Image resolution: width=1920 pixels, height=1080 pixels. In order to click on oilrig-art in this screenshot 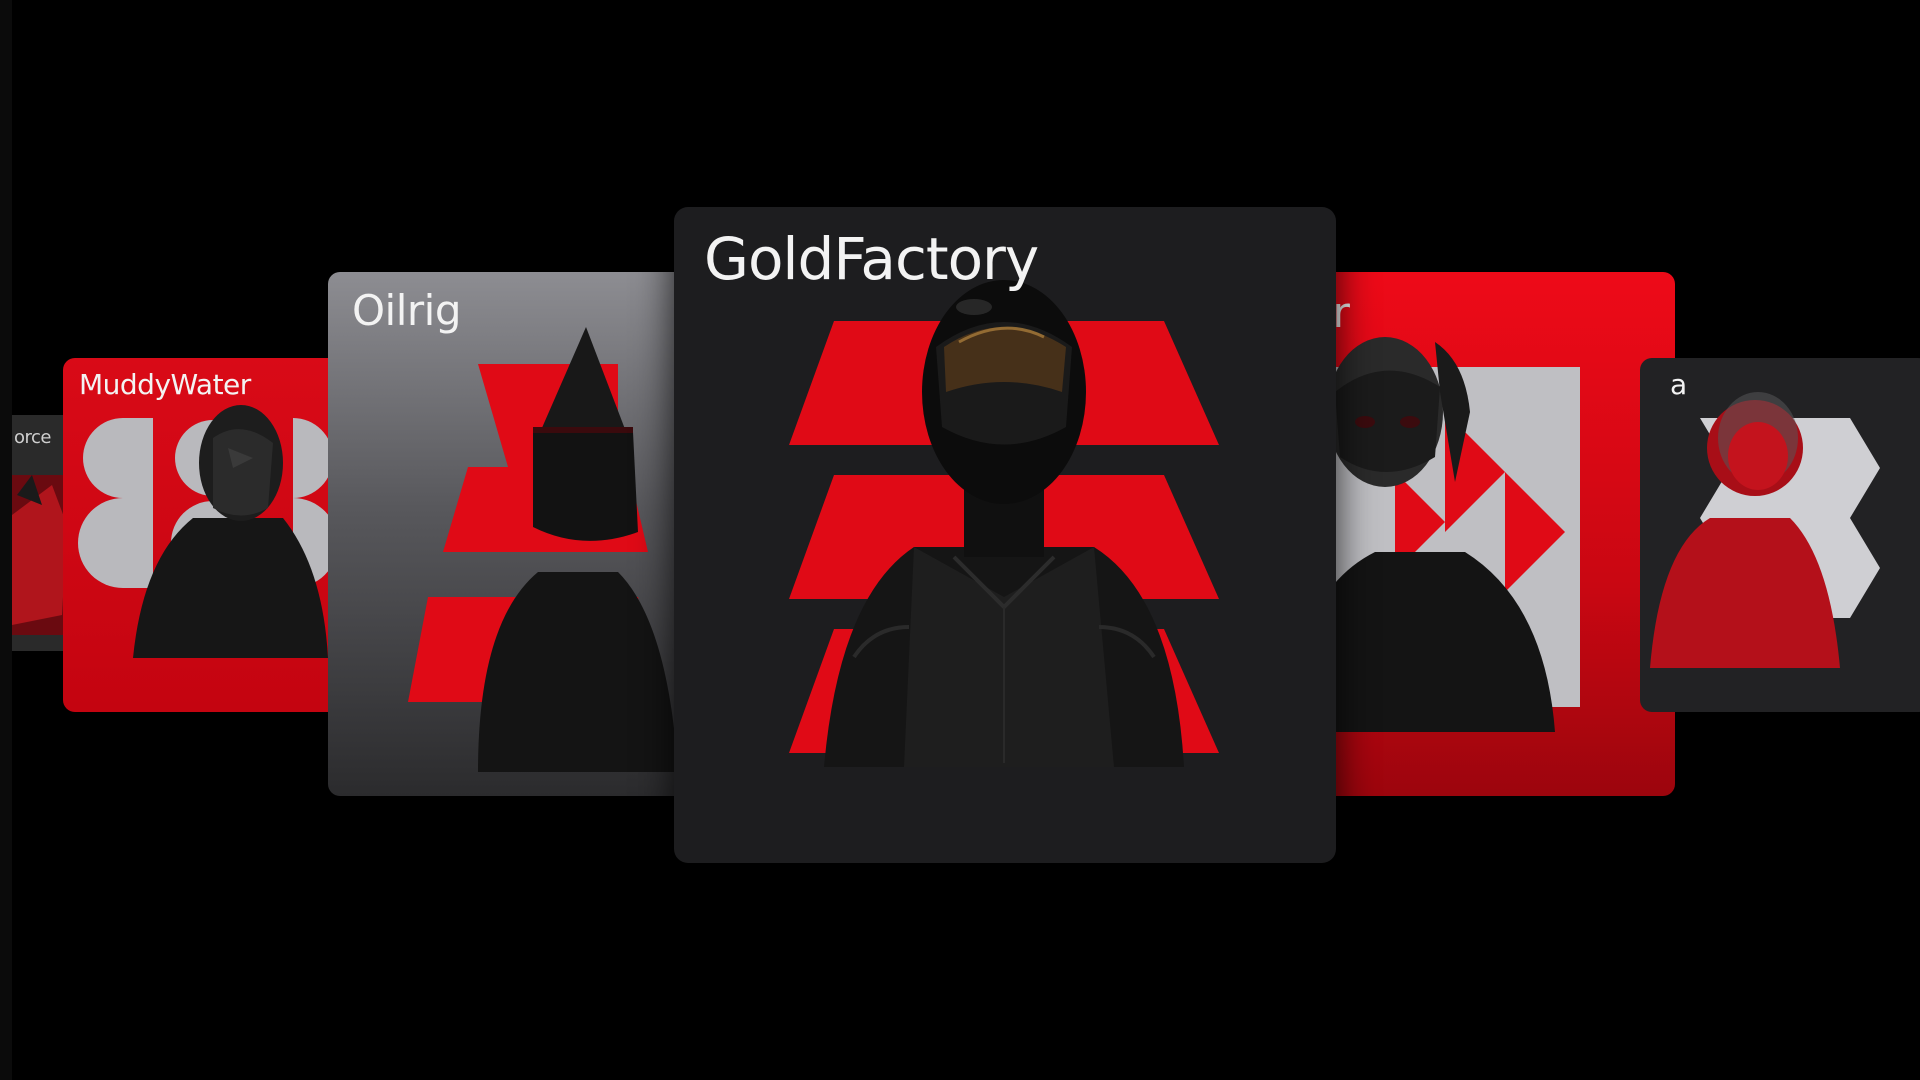, I will do `click(543, 549)`.